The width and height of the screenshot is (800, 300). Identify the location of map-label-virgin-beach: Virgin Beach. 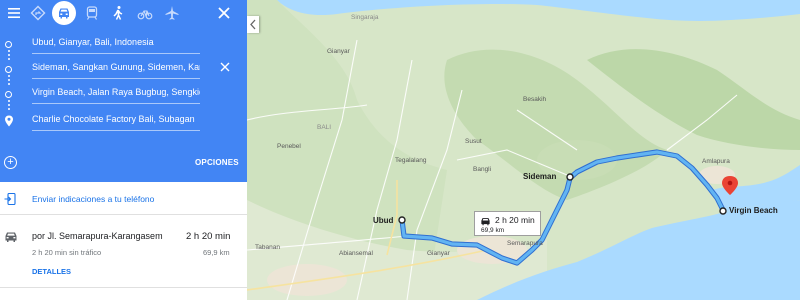
(753, 210).